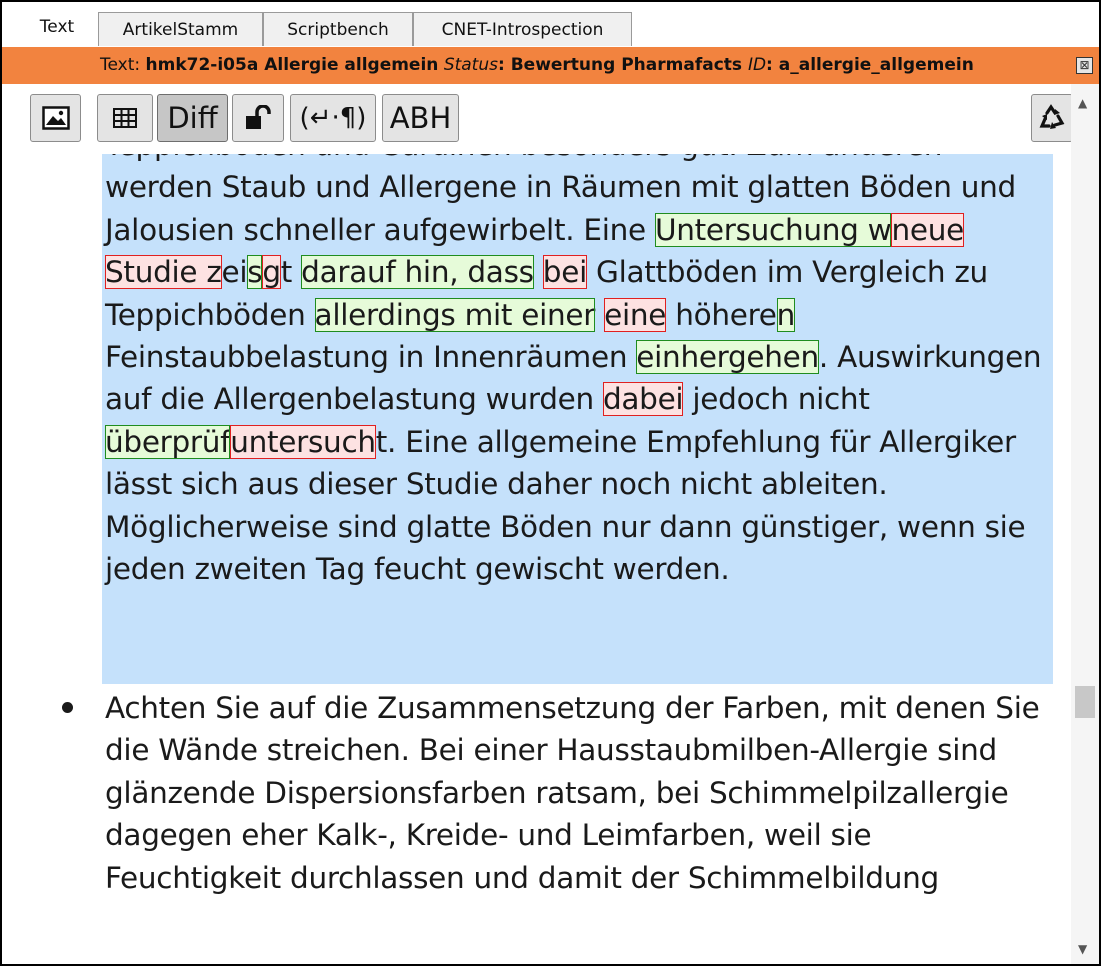 Image resolution: width=1101 pixels, height=966 pixels. I want to click on text-run: Feinstaubbelastung in Innenräumen, so click(371, 357).